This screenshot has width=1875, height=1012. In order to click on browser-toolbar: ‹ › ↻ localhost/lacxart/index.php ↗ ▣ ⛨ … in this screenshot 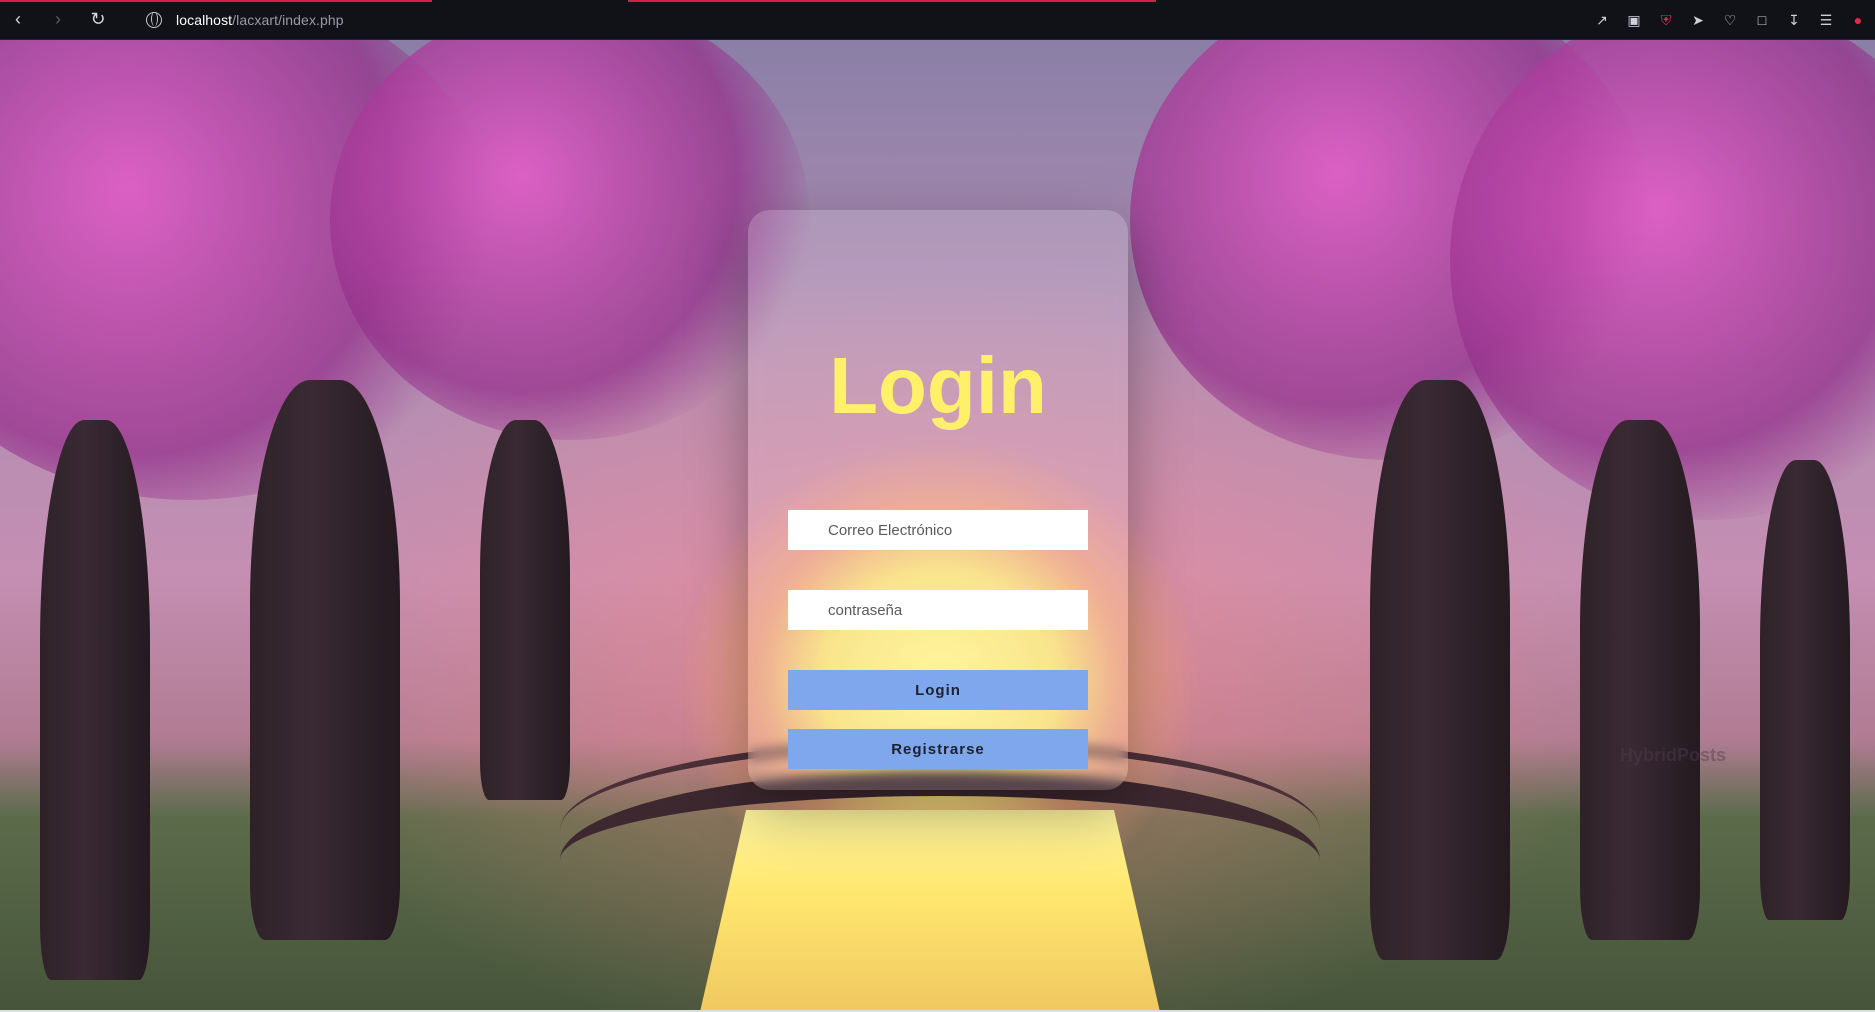, I will do `click(937, 20)`.